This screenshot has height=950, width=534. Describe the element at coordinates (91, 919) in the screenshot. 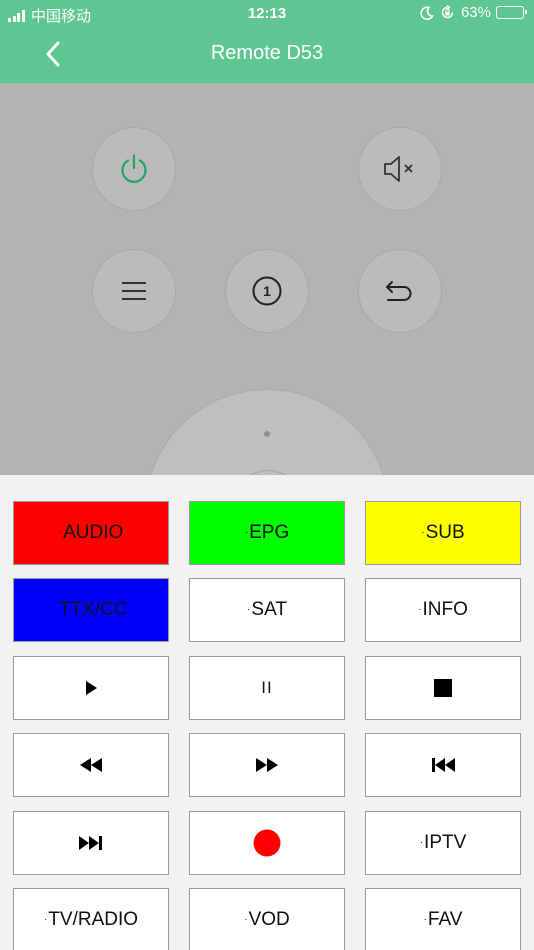

I see `tv-radio-button: TV/RADIO` at that location.